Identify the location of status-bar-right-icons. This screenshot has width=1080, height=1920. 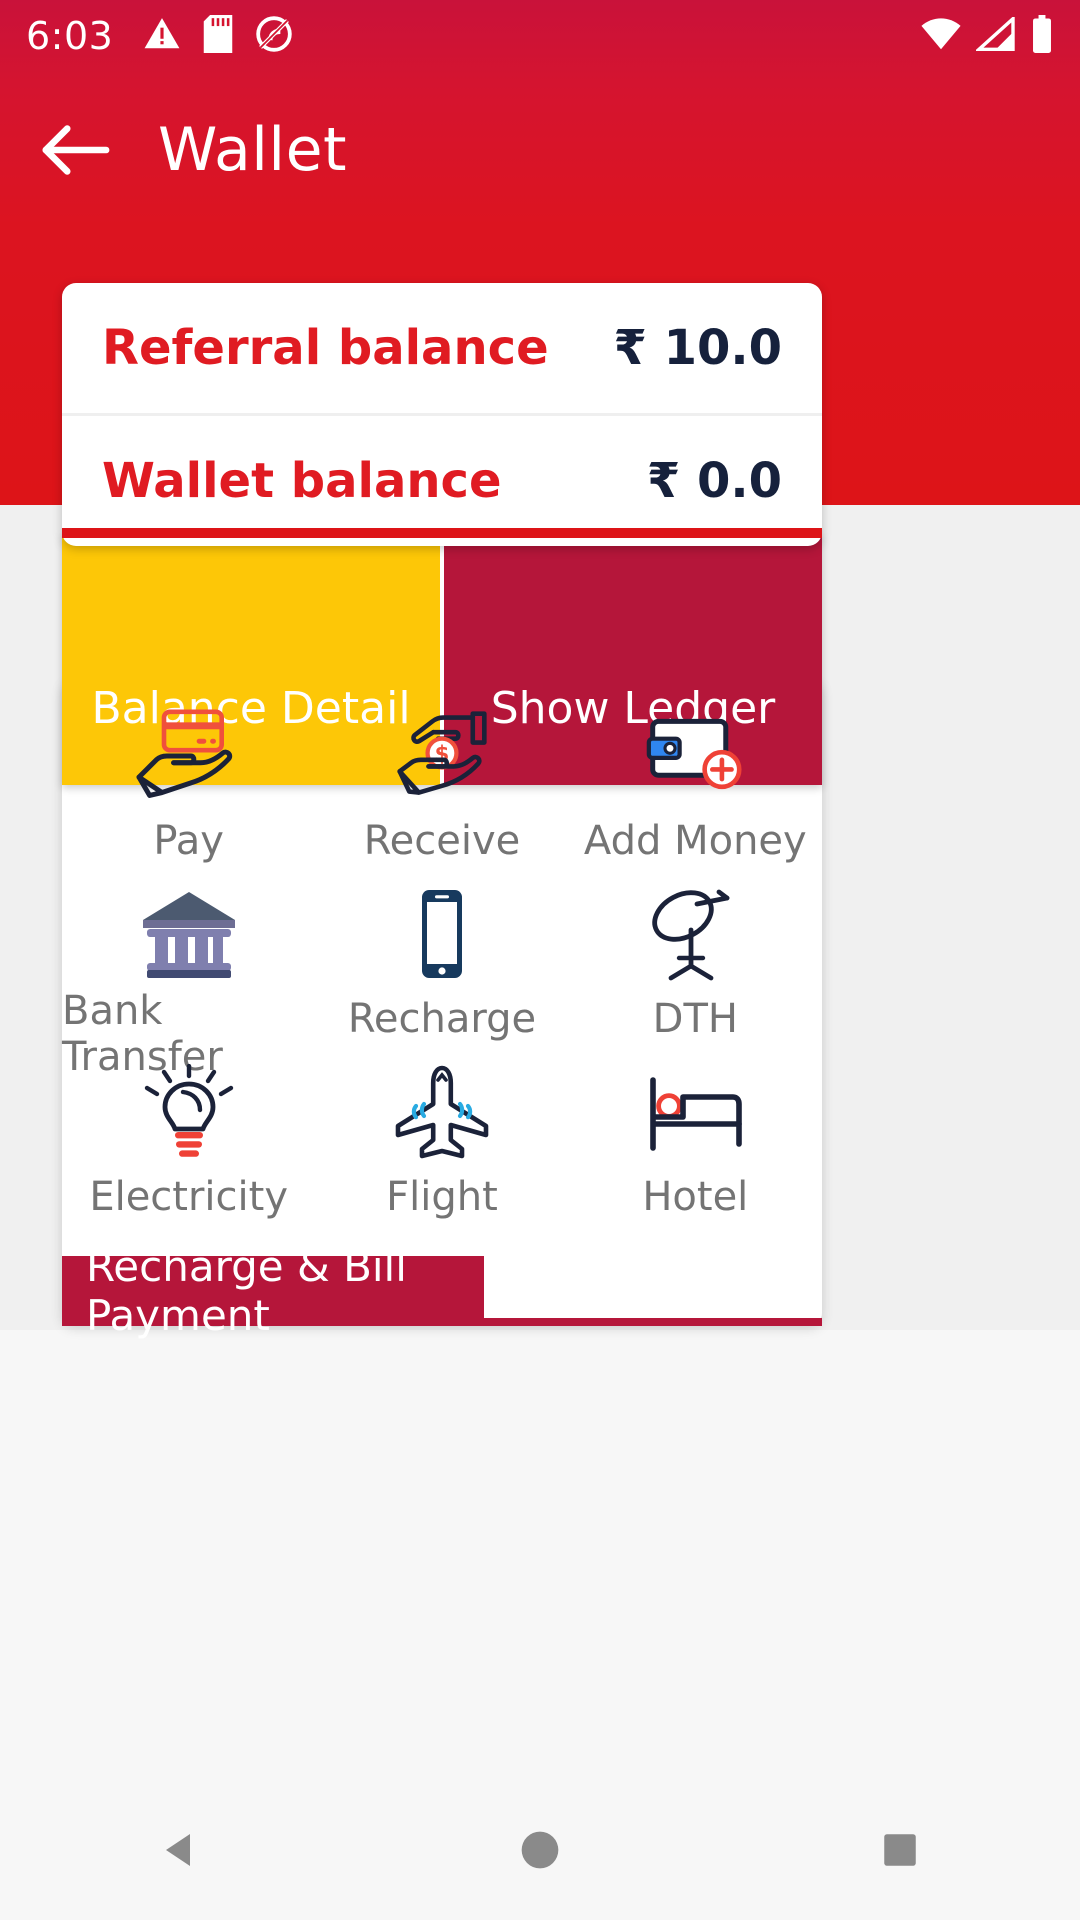
(987, 36).